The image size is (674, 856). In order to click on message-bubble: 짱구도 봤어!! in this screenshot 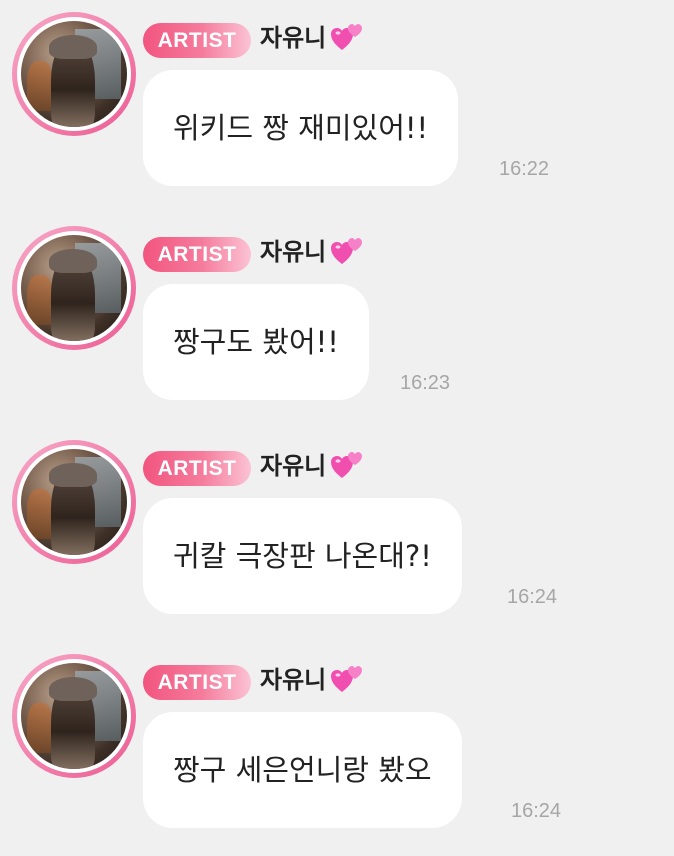, I will do `click(256, 342)`.